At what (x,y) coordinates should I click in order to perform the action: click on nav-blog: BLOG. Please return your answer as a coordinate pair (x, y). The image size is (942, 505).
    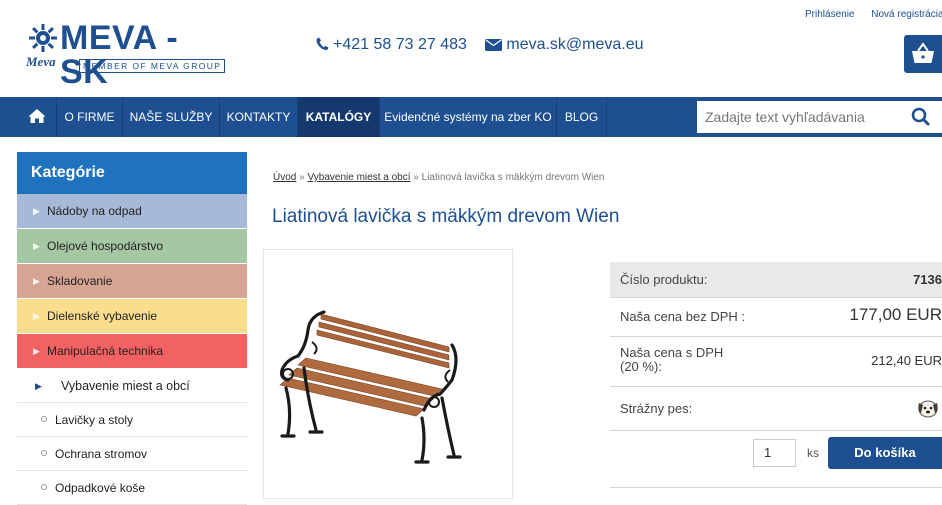
    Looking at the image, I should click on (582, 117).